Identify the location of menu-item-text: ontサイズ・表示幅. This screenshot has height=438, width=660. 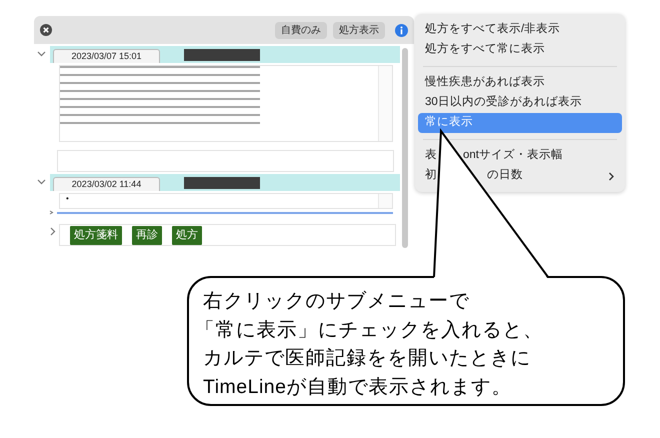
(513, 156).